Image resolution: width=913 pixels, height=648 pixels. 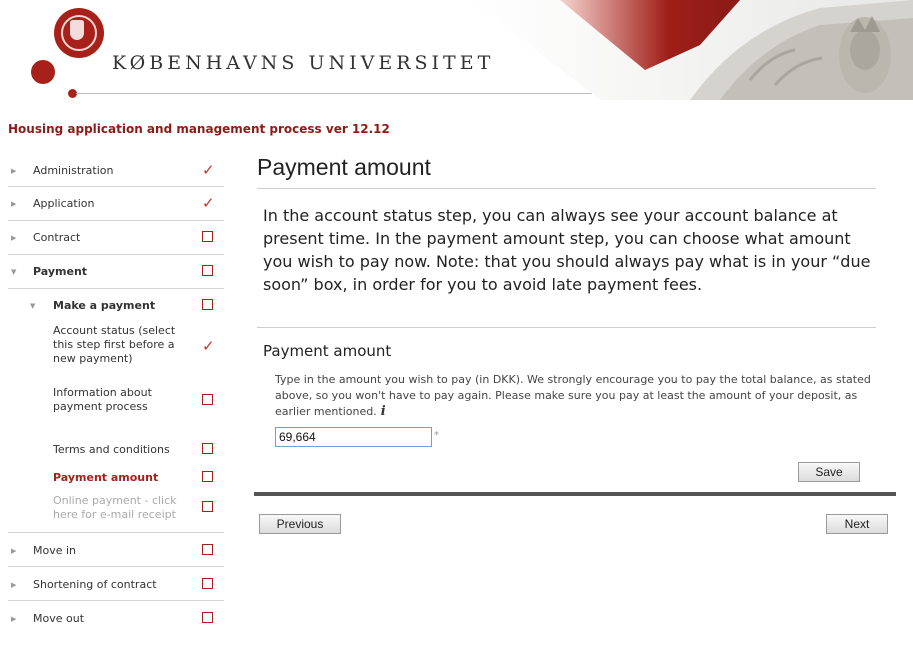 I want to click on sidebar-item-label: Information about payment process, so click(x=102, y=399).